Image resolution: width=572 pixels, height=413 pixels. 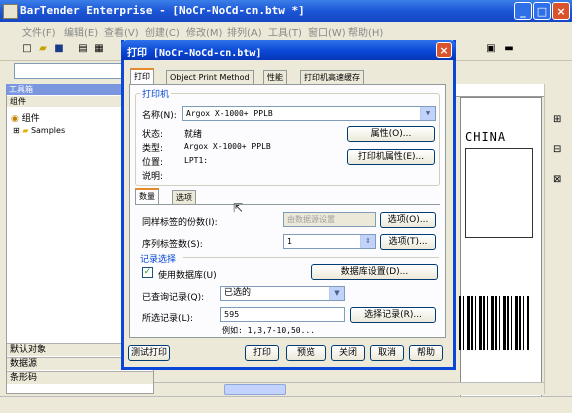 I want to click on printer-name-select: Argox X-1000+ PPLB ▼, so click(x=309, y=113).